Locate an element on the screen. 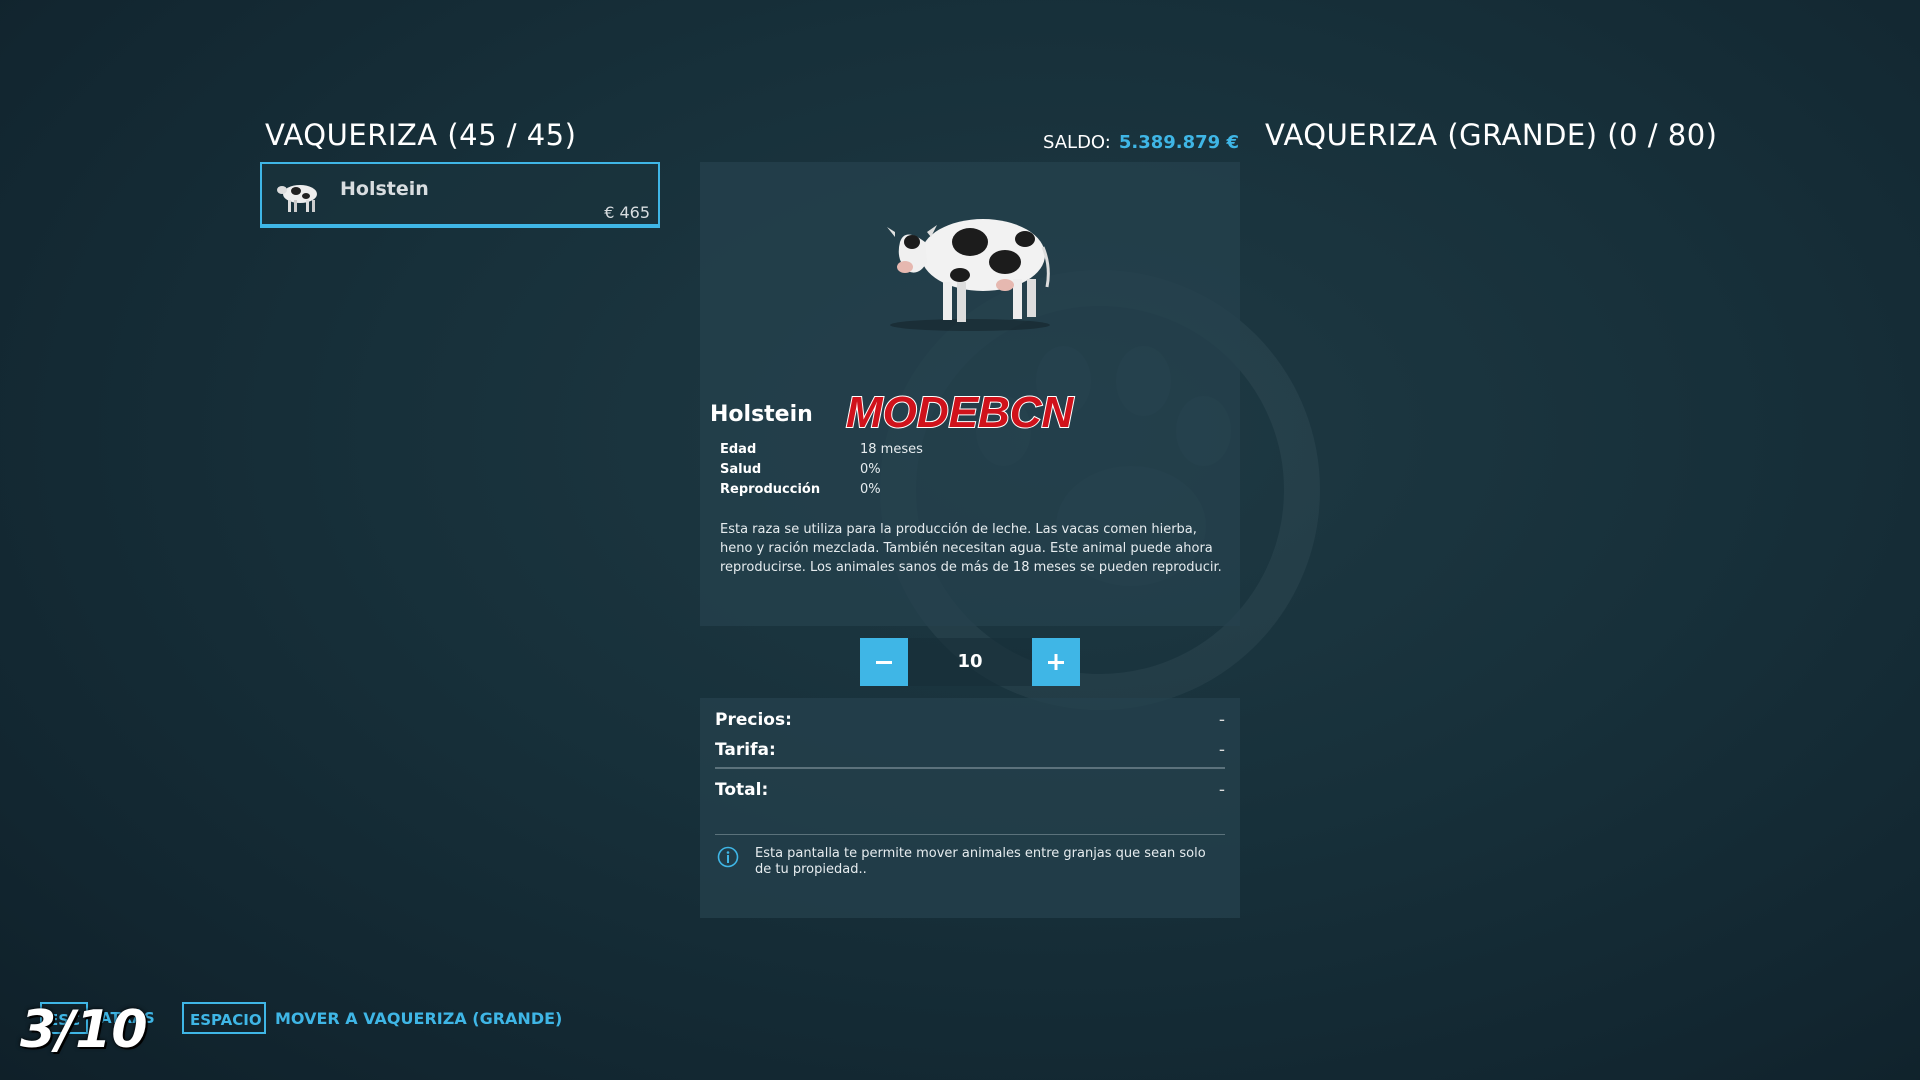 This screenshot has width=1920, height=1080. animal-list-item-name: Holstein is located at coordinates (384, 189).